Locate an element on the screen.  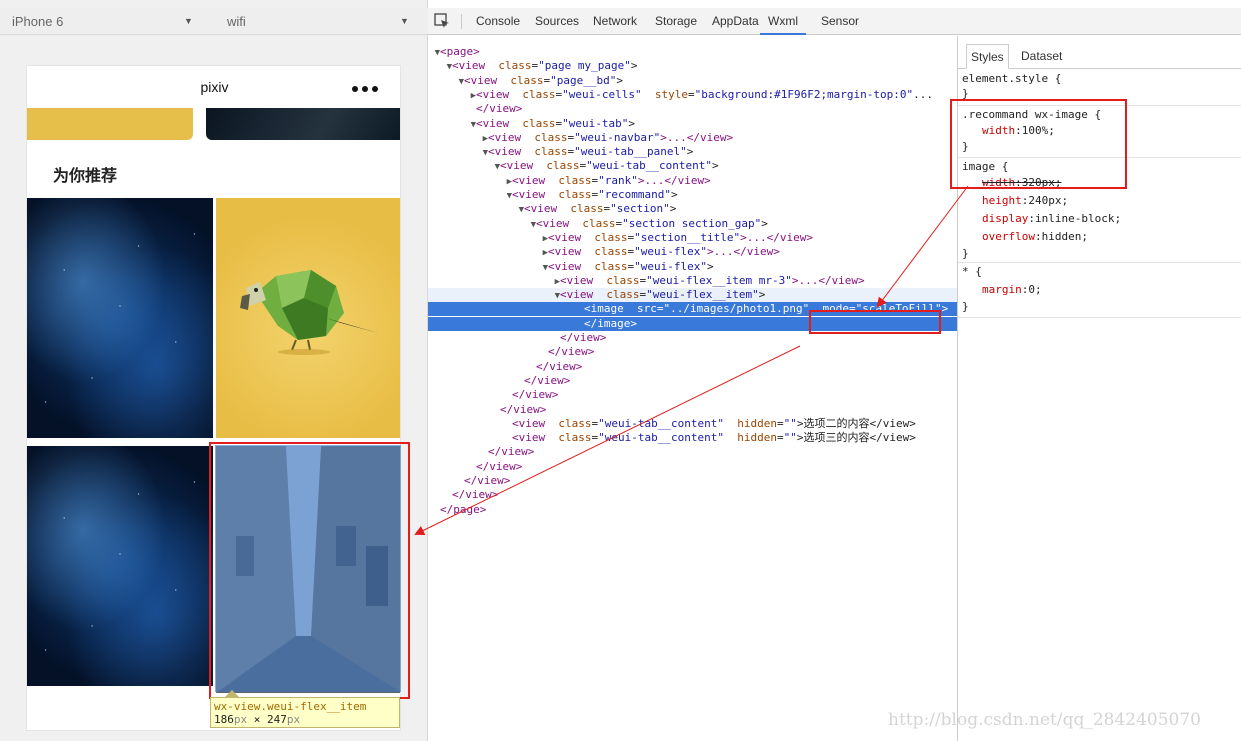
tab-separator is located at coordinates (461, 21).